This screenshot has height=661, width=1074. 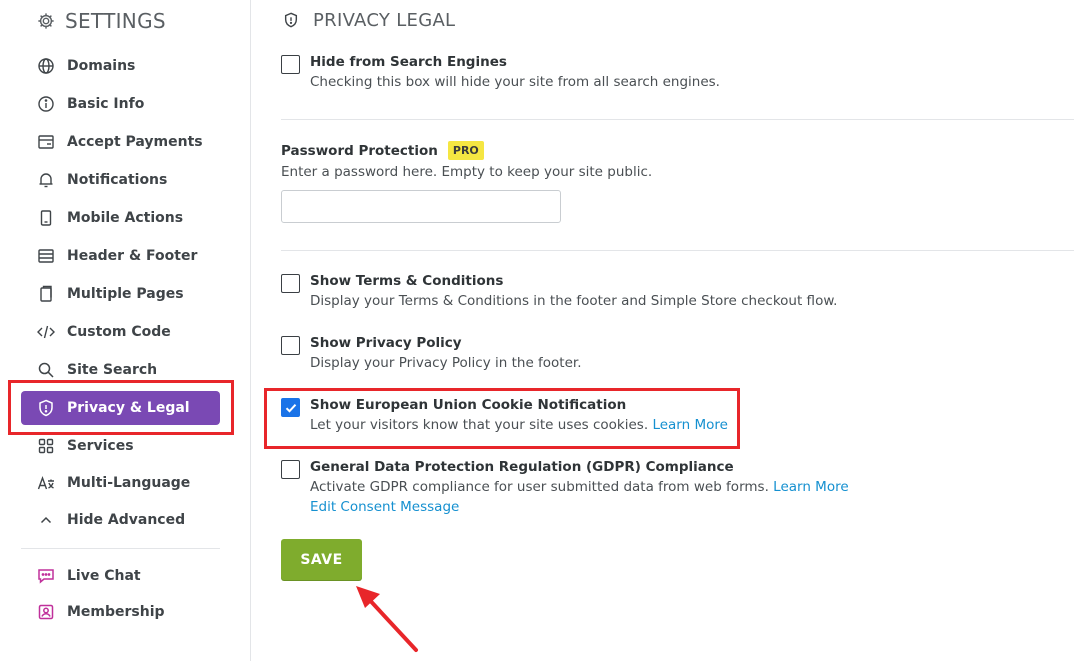 I want to click on pages-icon, so click(x=46, y=294).